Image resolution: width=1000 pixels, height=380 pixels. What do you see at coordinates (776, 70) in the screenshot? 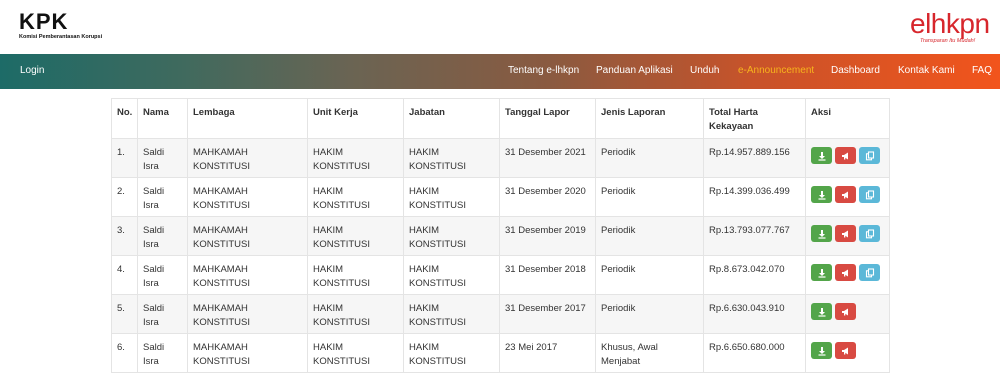
I see `nav-item-e-announcement: e-Announcement` at bounding box center [776, 70].